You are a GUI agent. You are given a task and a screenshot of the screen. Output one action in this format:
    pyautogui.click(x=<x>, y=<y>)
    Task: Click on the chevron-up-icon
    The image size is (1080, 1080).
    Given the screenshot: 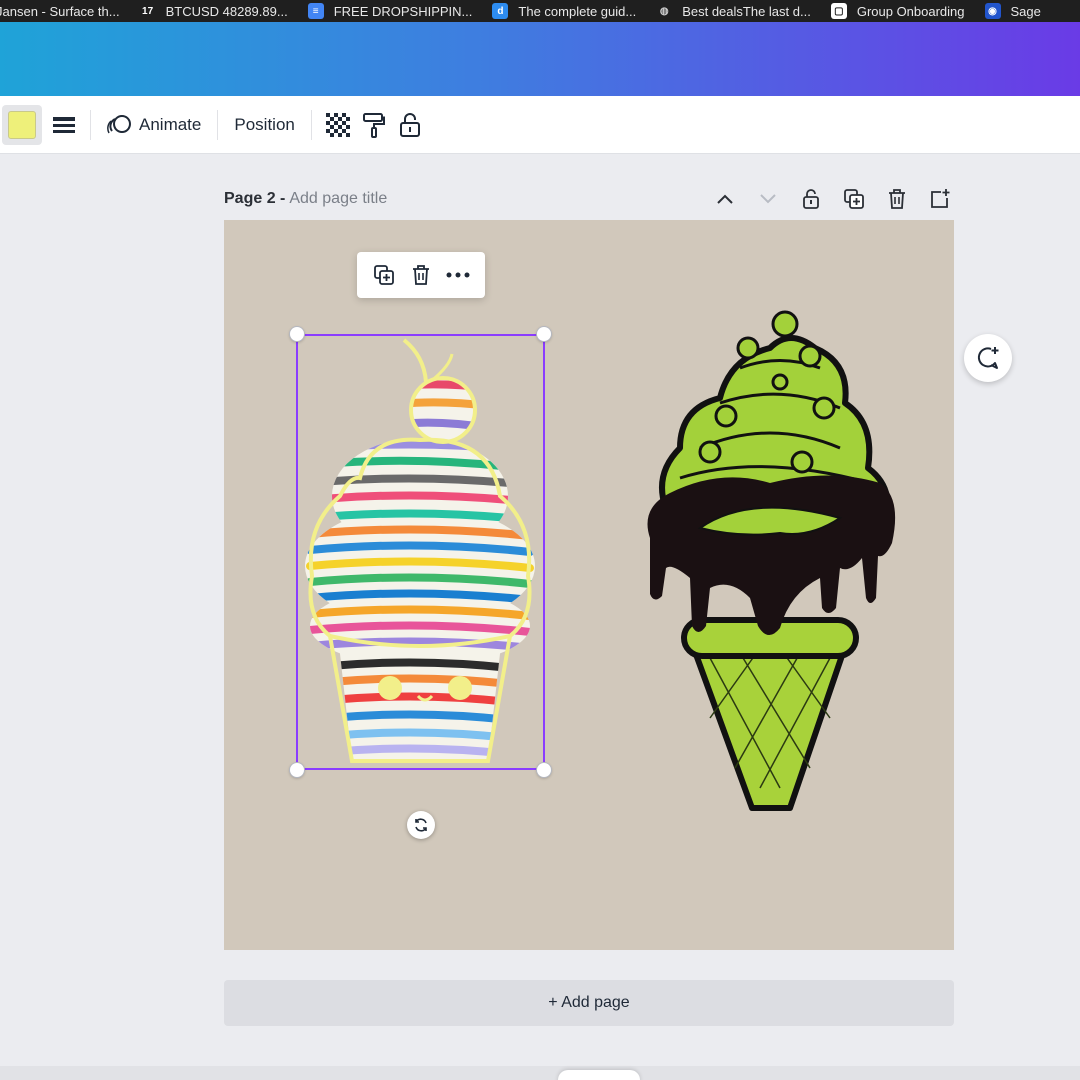 What is the action you would take?
    pyautogui.click(x=725, y=199)
    